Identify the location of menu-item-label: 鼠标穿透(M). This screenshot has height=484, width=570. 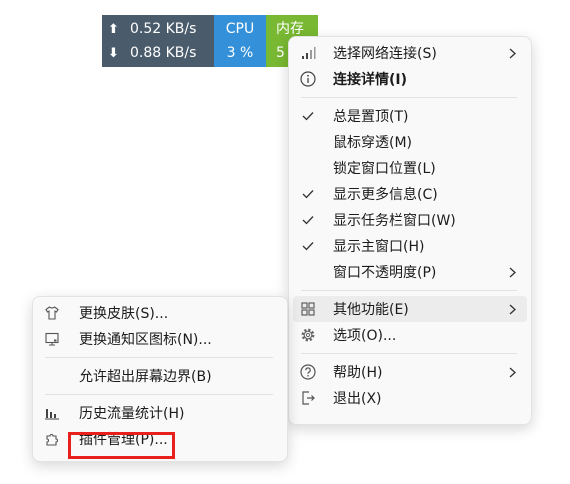
(373, 143).